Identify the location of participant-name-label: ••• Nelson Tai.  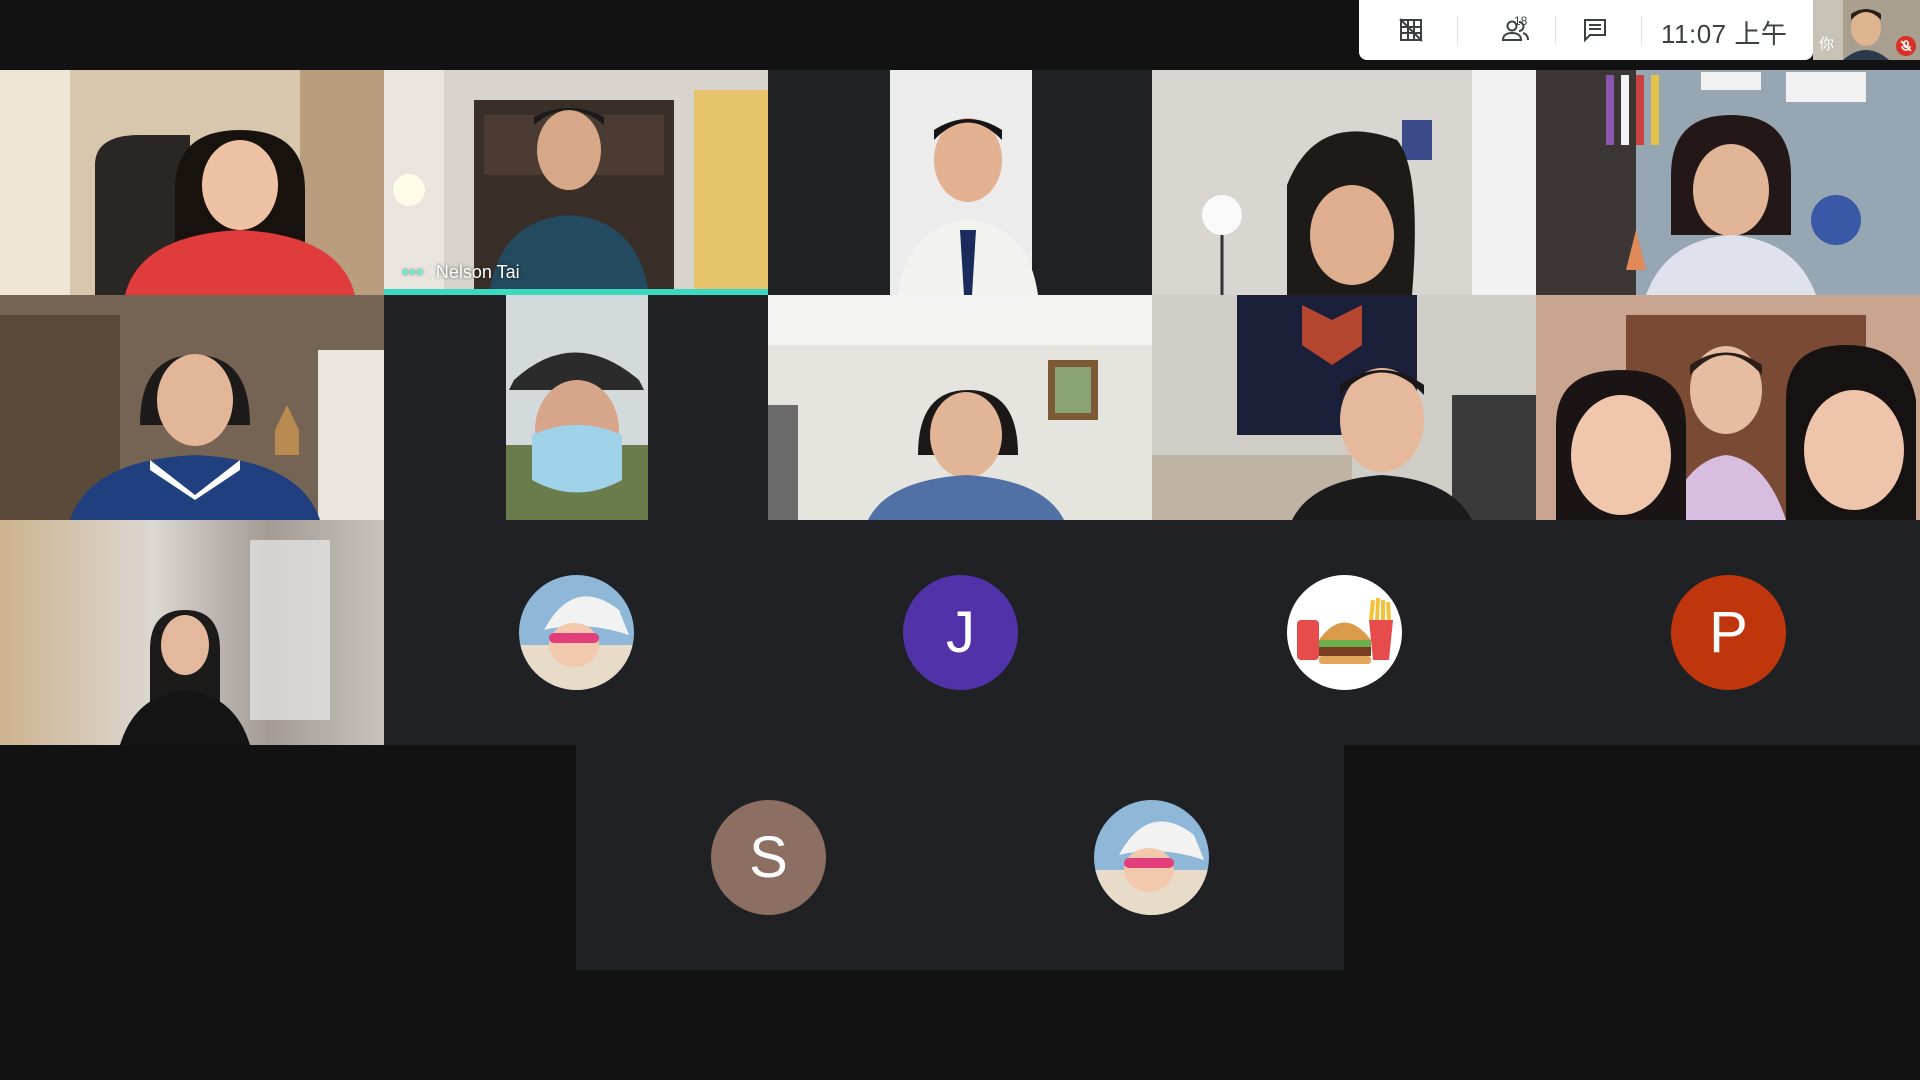
(461, 272).